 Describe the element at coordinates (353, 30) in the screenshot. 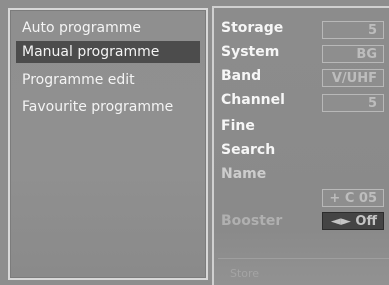

I see `storage-value: 5` at that location.